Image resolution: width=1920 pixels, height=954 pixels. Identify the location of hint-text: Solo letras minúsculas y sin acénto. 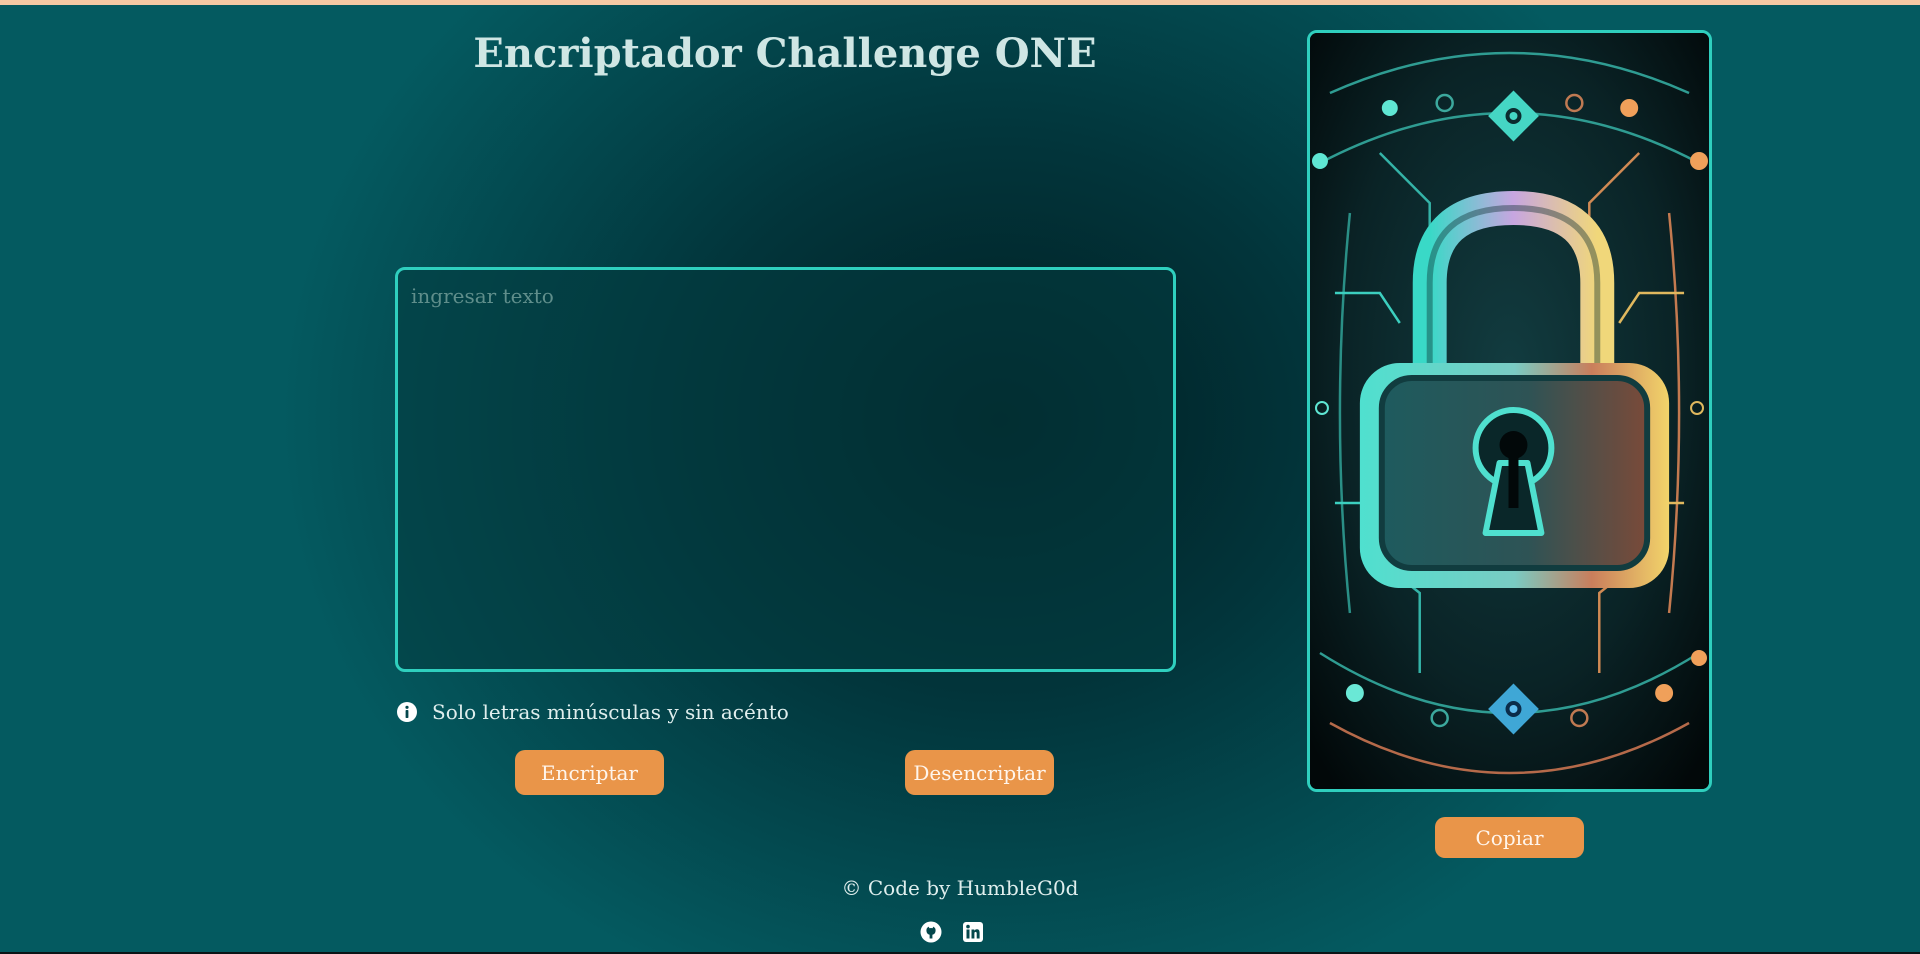
(610, 712).